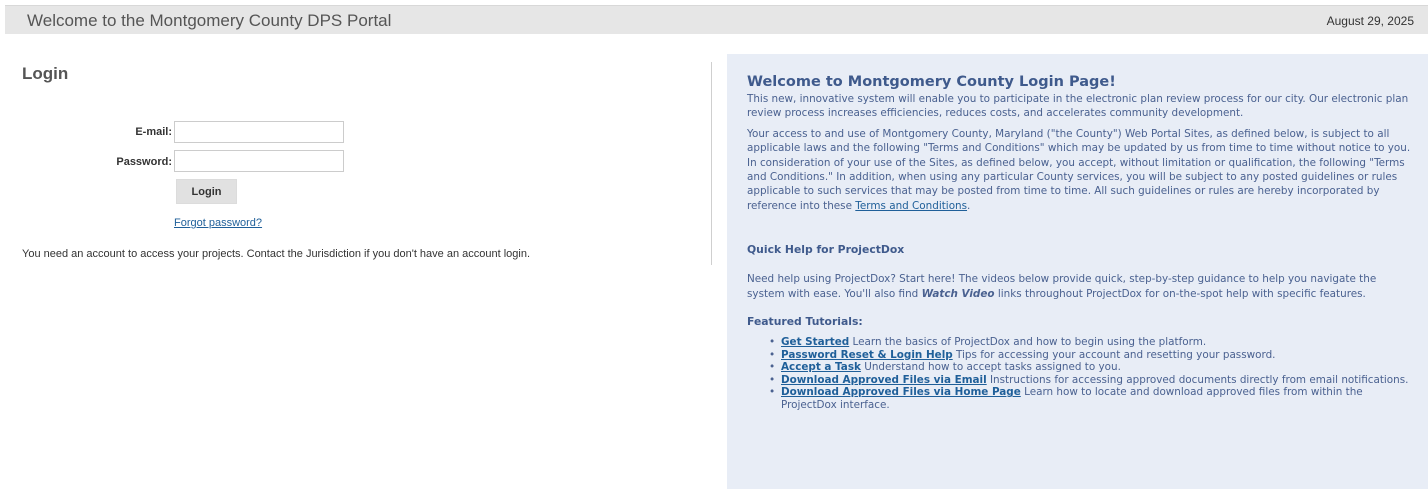 The height and width of the screenshot is (489, 1428). What do you see at coordinates (884, 380) in the screenshot?
I see `download-via-email-link: Download Approved Files via Email` at bounding box center [884, 380].